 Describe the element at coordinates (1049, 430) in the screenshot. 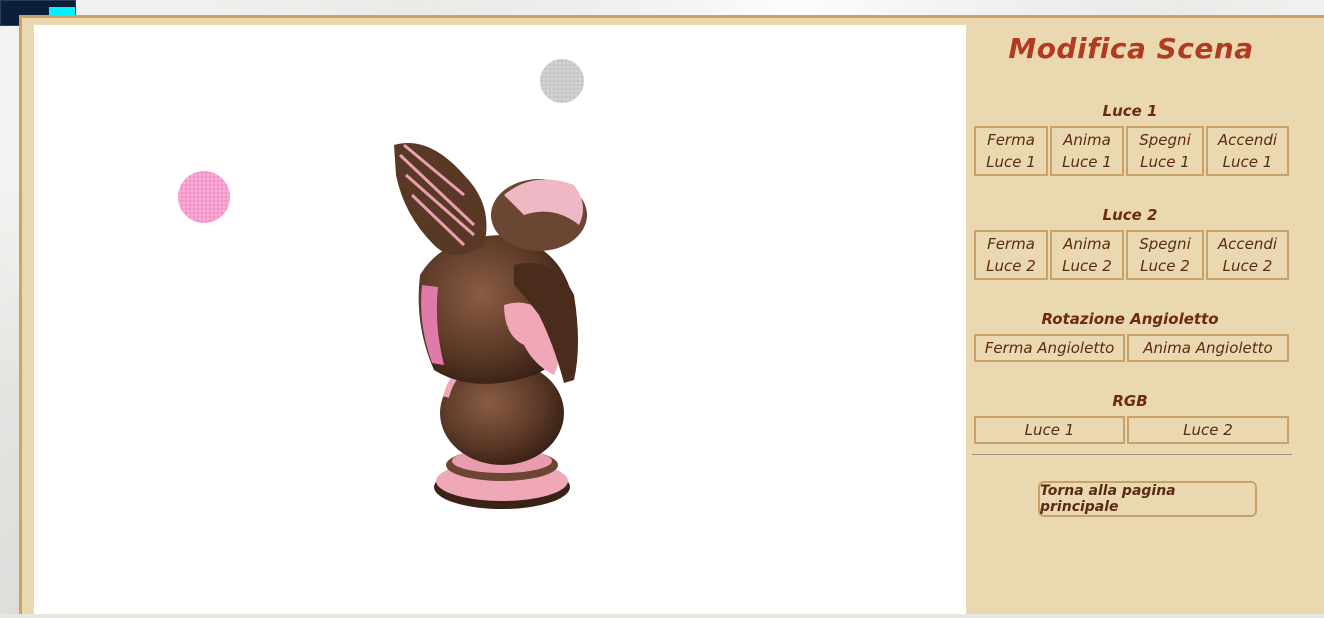

I see `rgb-light-1-button: Luce 1` at that location.